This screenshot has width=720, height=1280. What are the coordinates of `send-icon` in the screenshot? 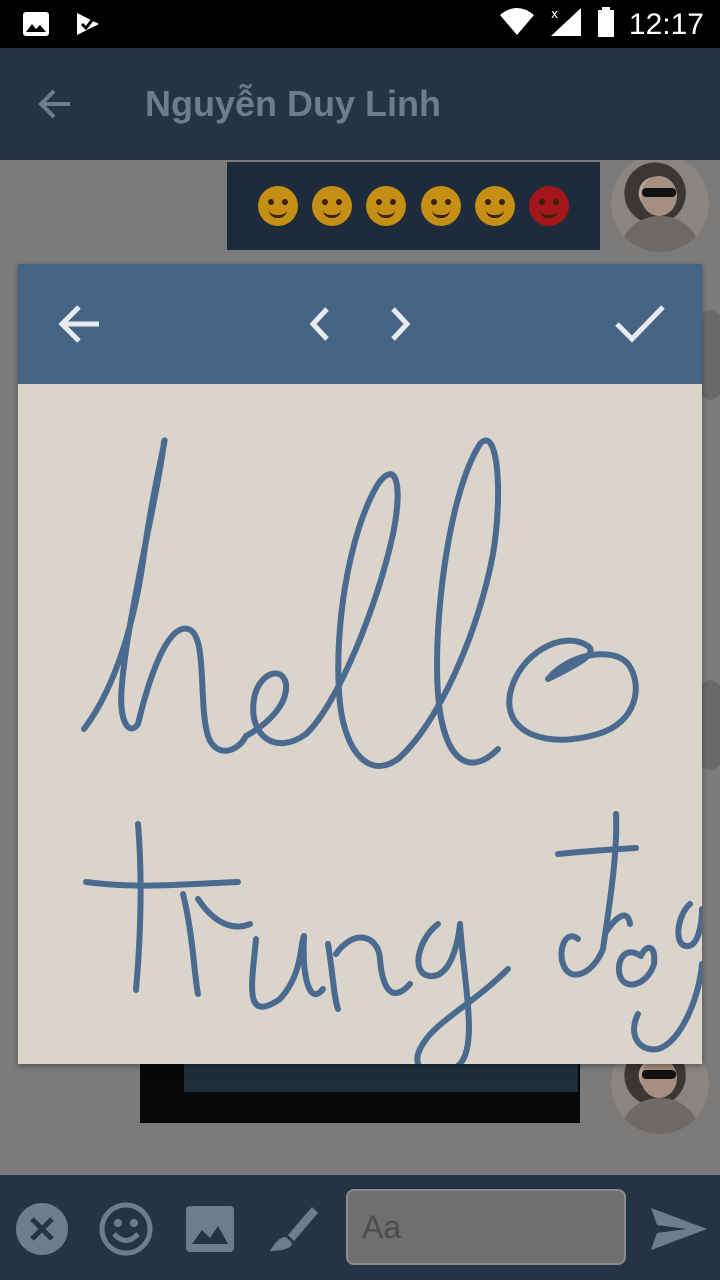 It's located at (679, 1229).